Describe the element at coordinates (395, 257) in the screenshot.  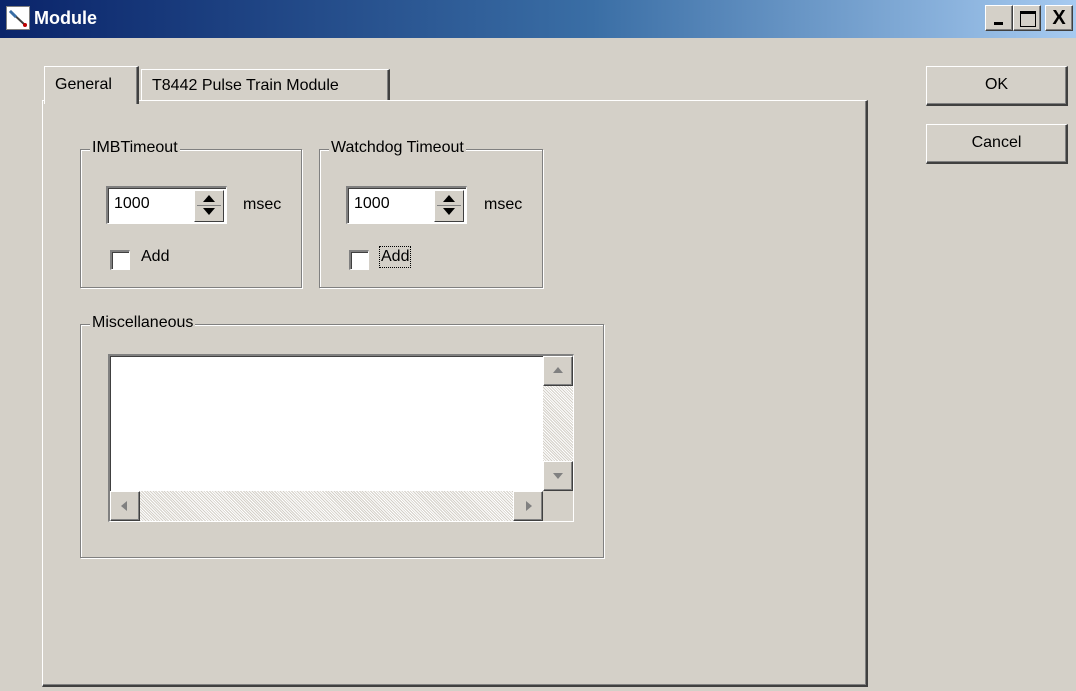
I see `watchdog-add-label: Add` at that location.